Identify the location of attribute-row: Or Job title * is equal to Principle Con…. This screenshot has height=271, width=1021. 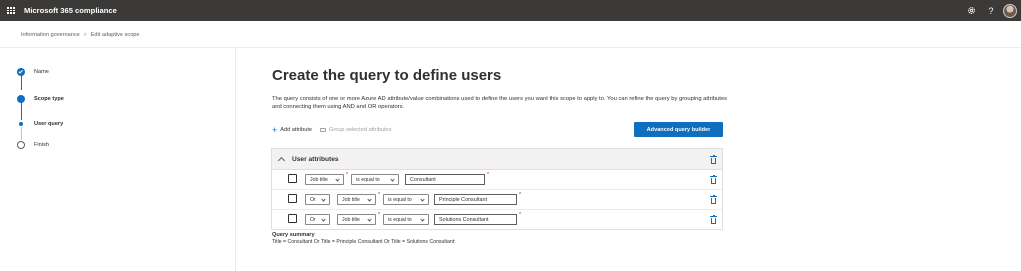
(497, 200).